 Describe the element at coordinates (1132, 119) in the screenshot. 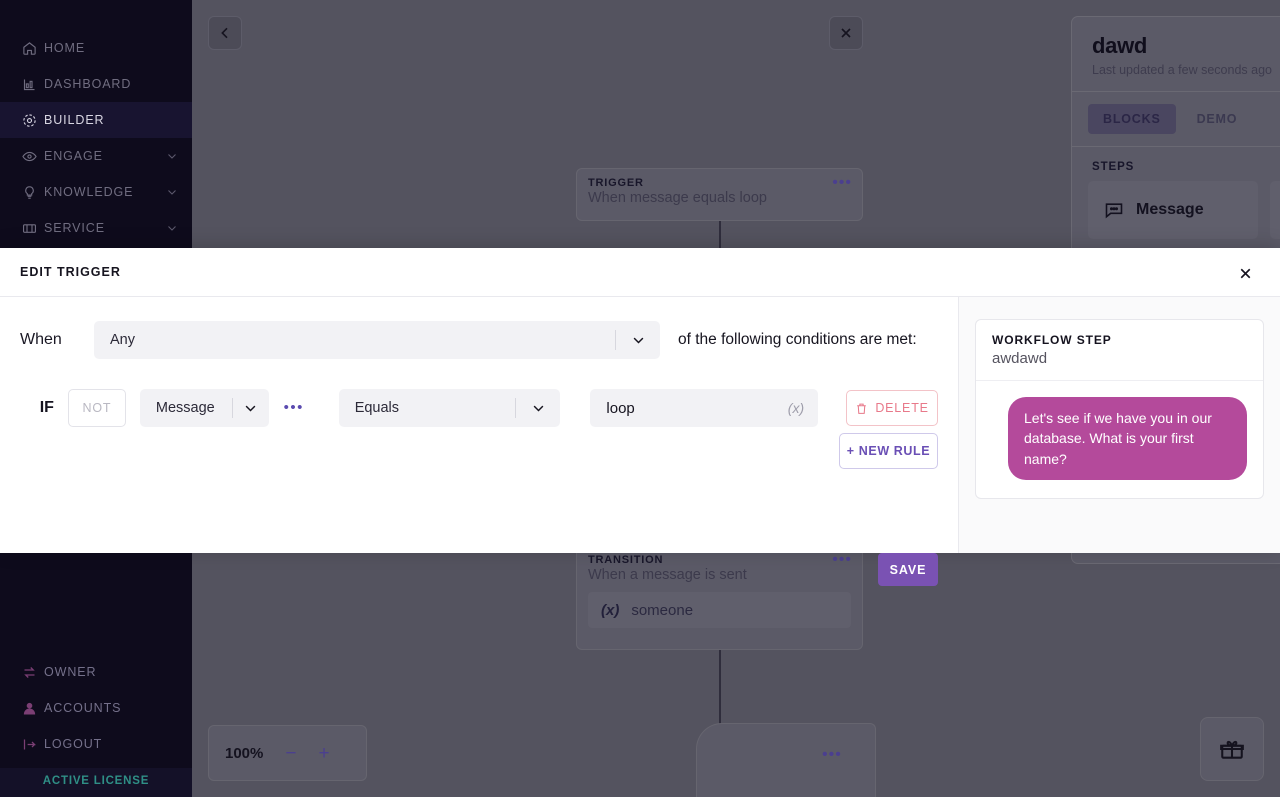

I see `tab-blocks: BLOCKS` at that location.